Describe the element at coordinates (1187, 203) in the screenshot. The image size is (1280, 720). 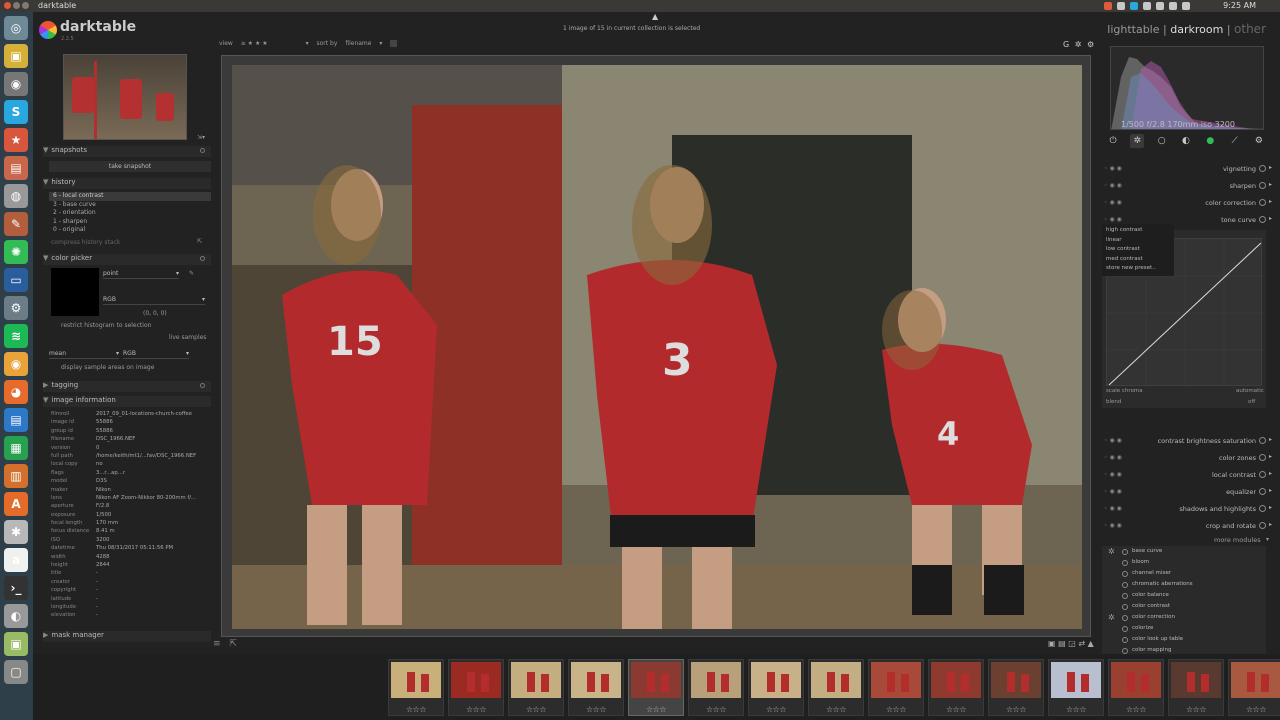
I see `module-color-correction: ◦ ◉ ◉ color correction ▸` at that location.